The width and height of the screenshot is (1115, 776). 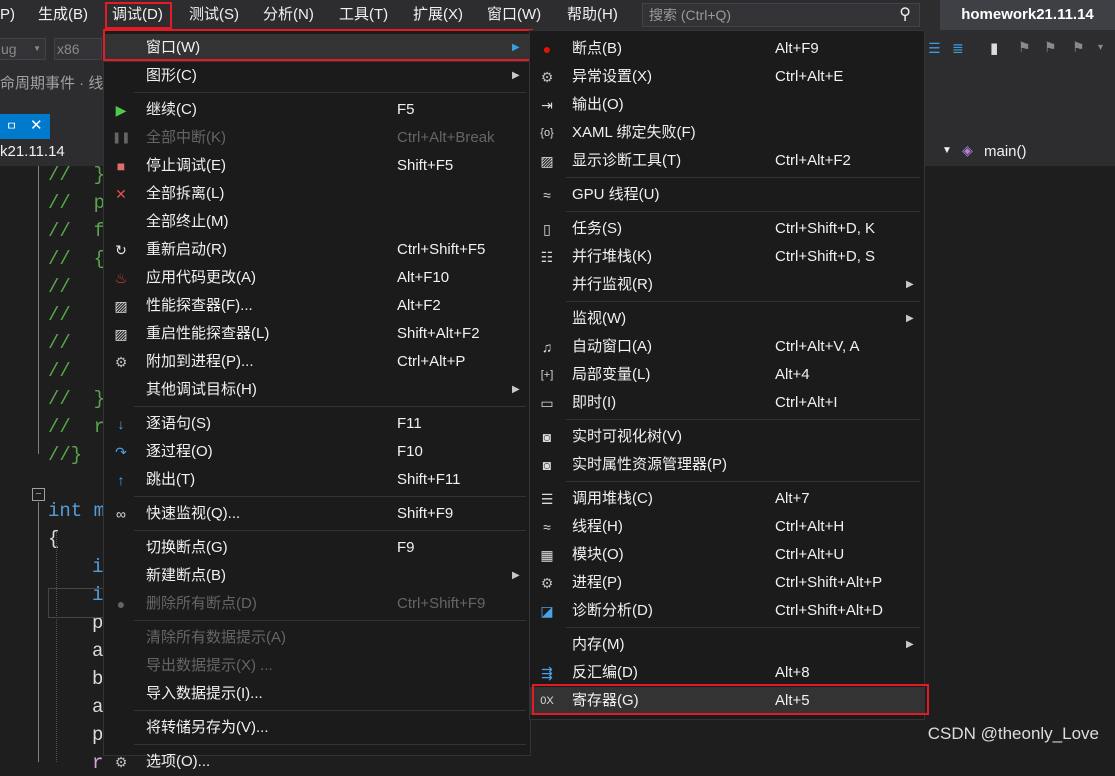 What do you see at coordinates (1100, 47) in the screenshot?
I see `toolbar-overflow-icon: ▾` at bounding box center [1100, 47].